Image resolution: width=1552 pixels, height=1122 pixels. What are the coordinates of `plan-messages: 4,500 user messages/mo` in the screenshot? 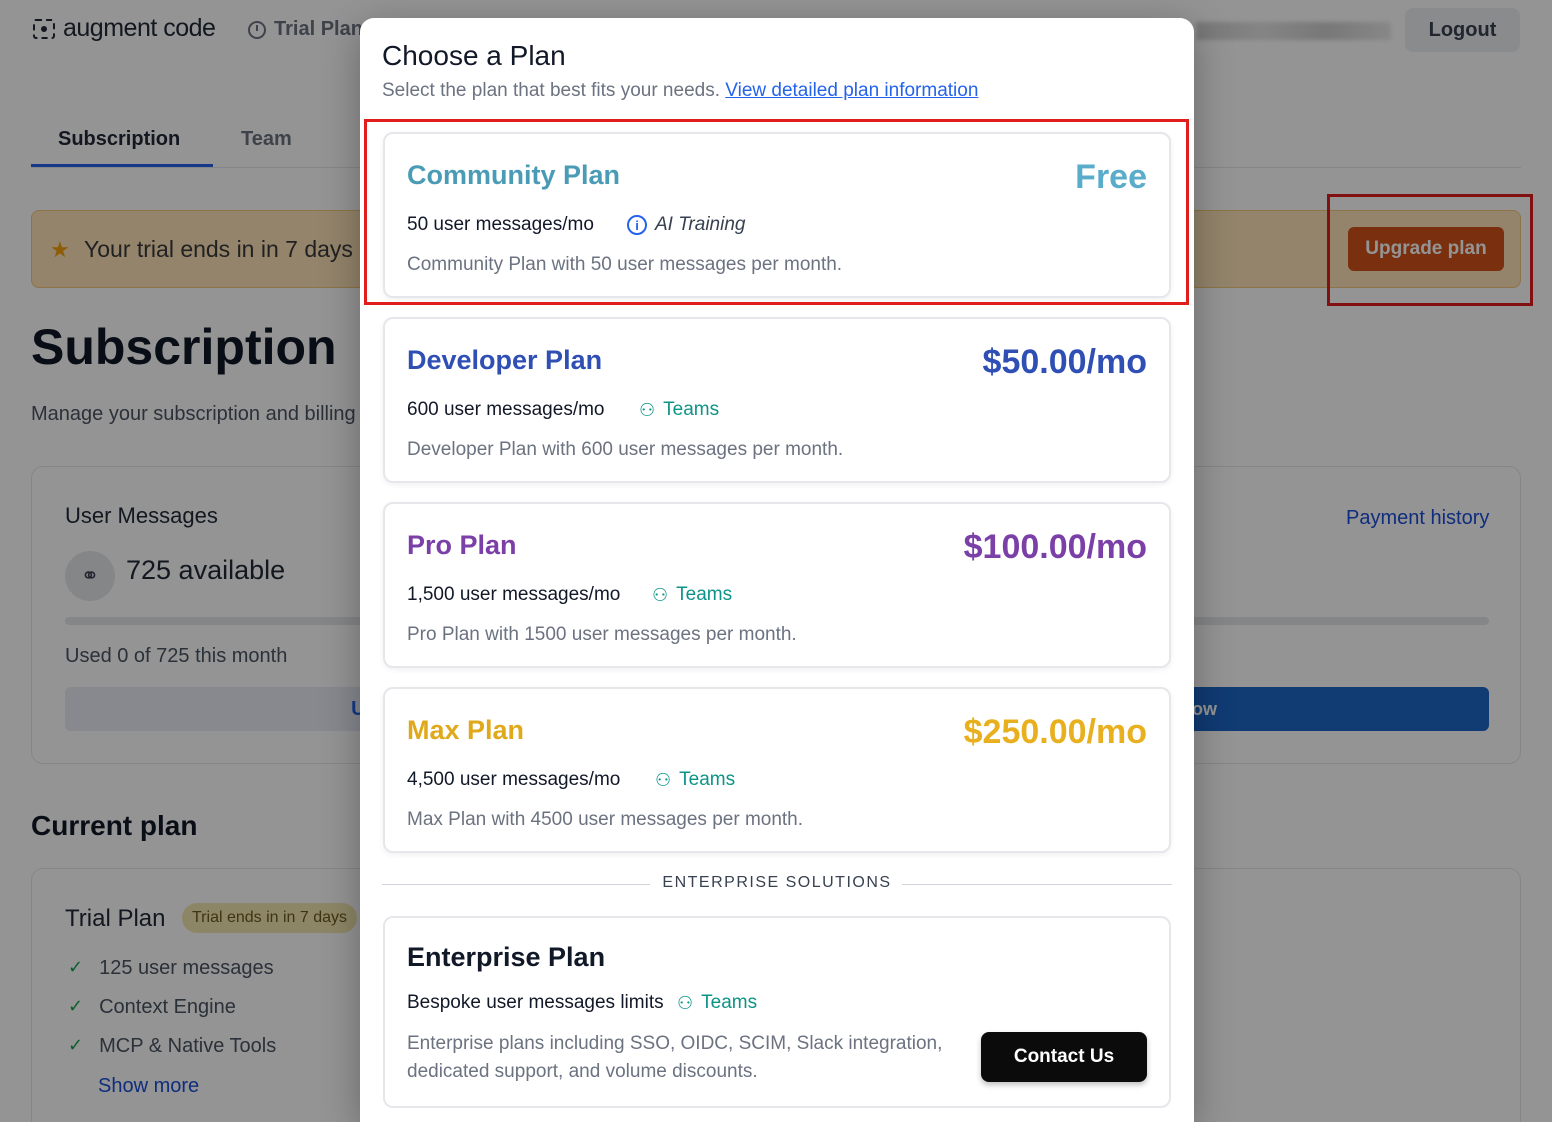 It's located at (514, 779).